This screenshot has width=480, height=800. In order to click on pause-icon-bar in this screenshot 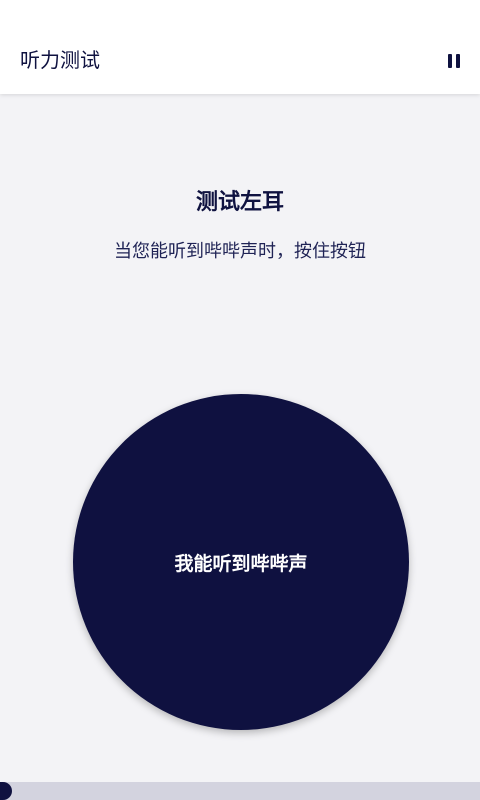, I will do `click(458, 61)`.